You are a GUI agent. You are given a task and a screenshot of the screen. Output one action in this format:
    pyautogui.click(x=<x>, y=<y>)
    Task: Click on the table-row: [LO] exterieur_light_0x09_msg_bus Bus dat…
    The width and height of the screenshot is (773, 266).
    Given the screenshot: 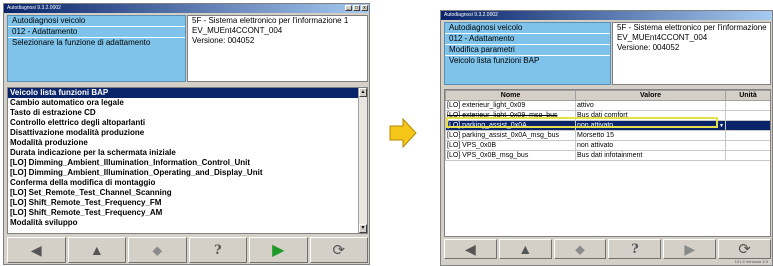 What is the action you would take?
    pyautogui.click(x=607, y=115)
    